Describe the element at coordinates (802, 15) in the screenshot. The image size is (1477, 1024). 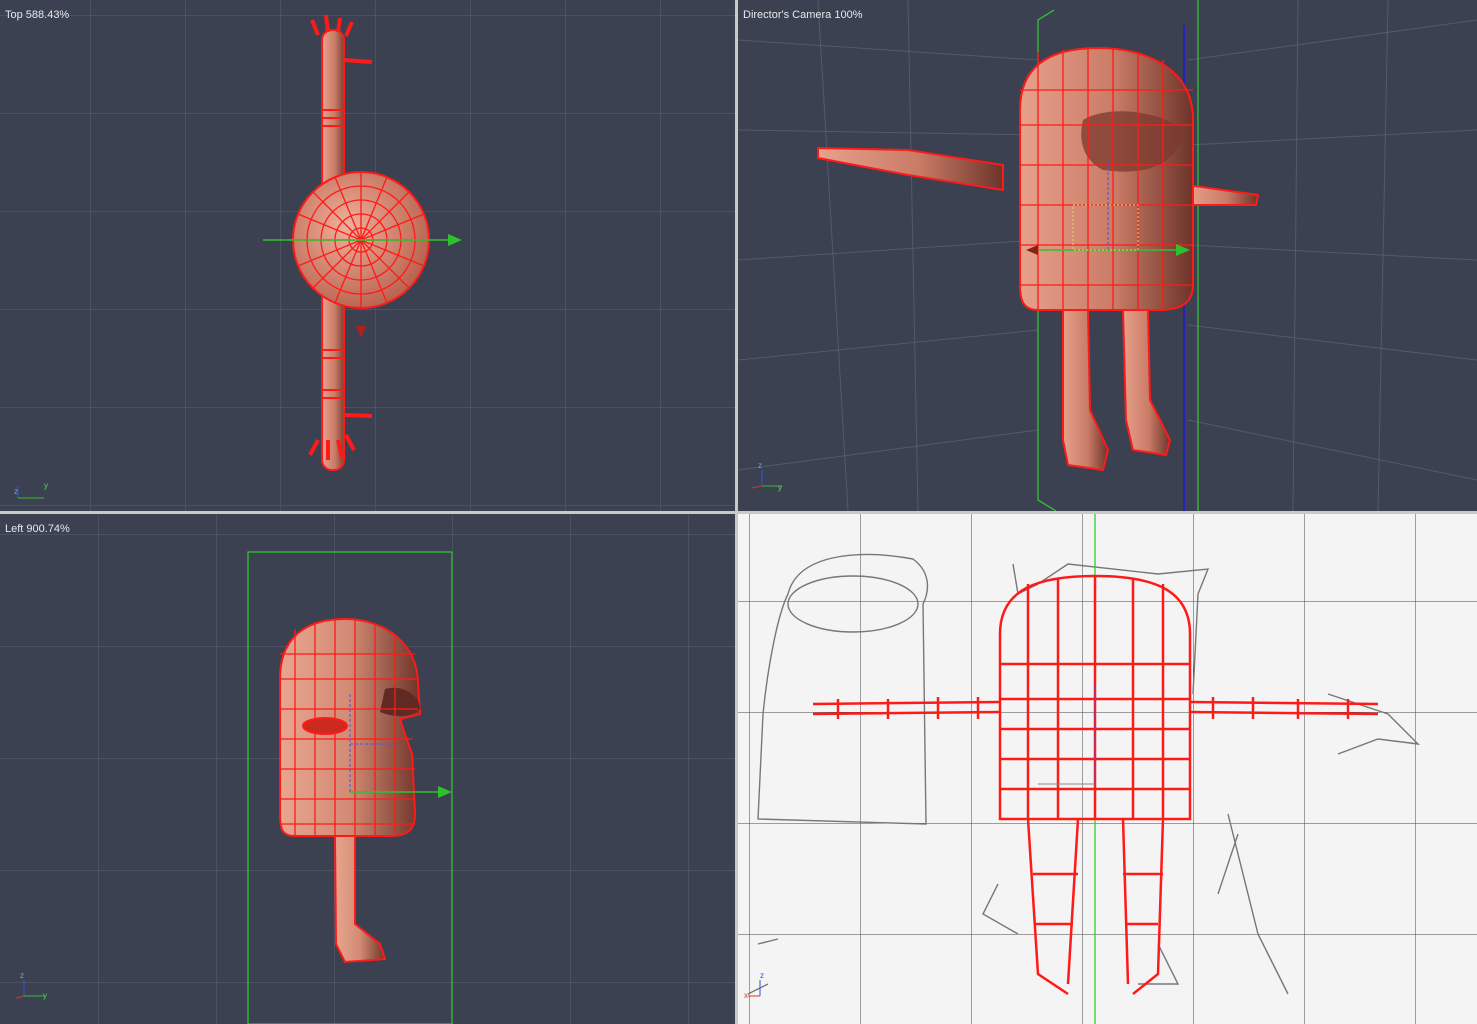
I see `viewport-camera-label: Director's Camera 100%` at that location.